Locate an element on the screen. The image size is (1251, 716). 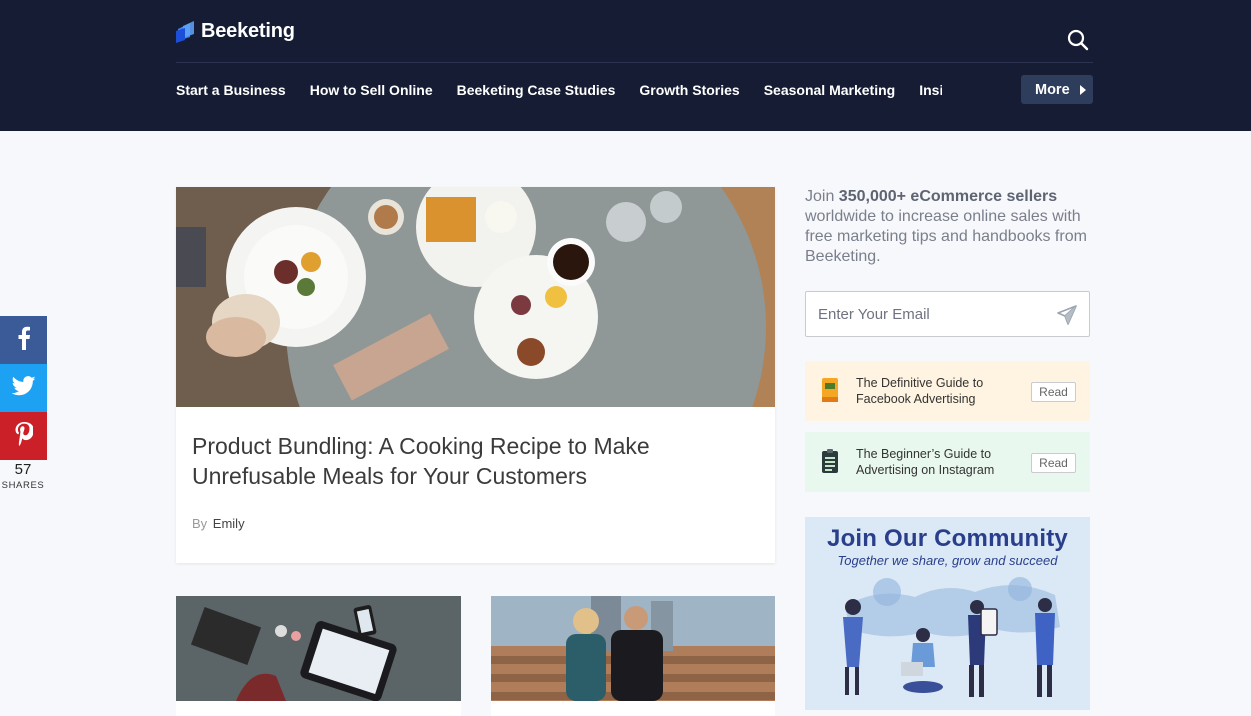
author-name: Emily is located at coordinates (229, 523).